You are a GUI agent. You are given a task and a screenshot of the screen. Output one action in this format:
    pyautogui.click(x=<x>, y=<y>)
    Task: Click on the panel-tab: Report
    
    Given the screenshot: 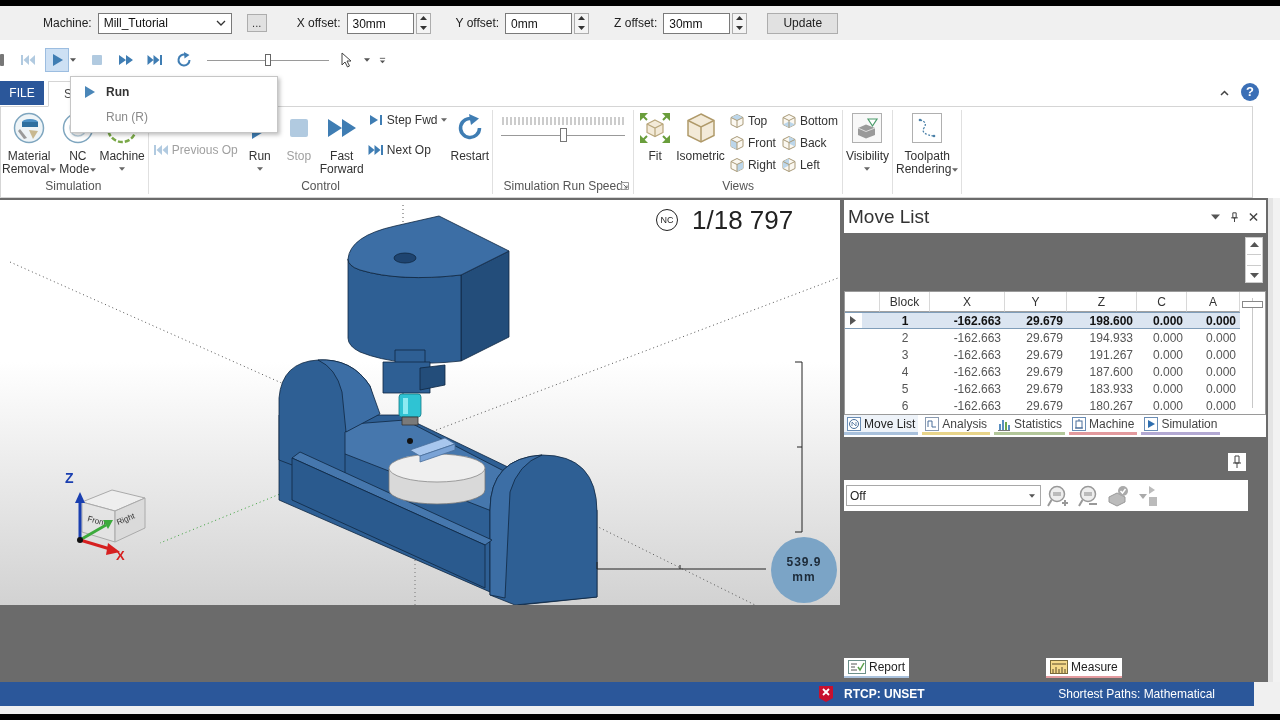 What is the action you would take?
    pyautogui.click(x=877, y=668)
    